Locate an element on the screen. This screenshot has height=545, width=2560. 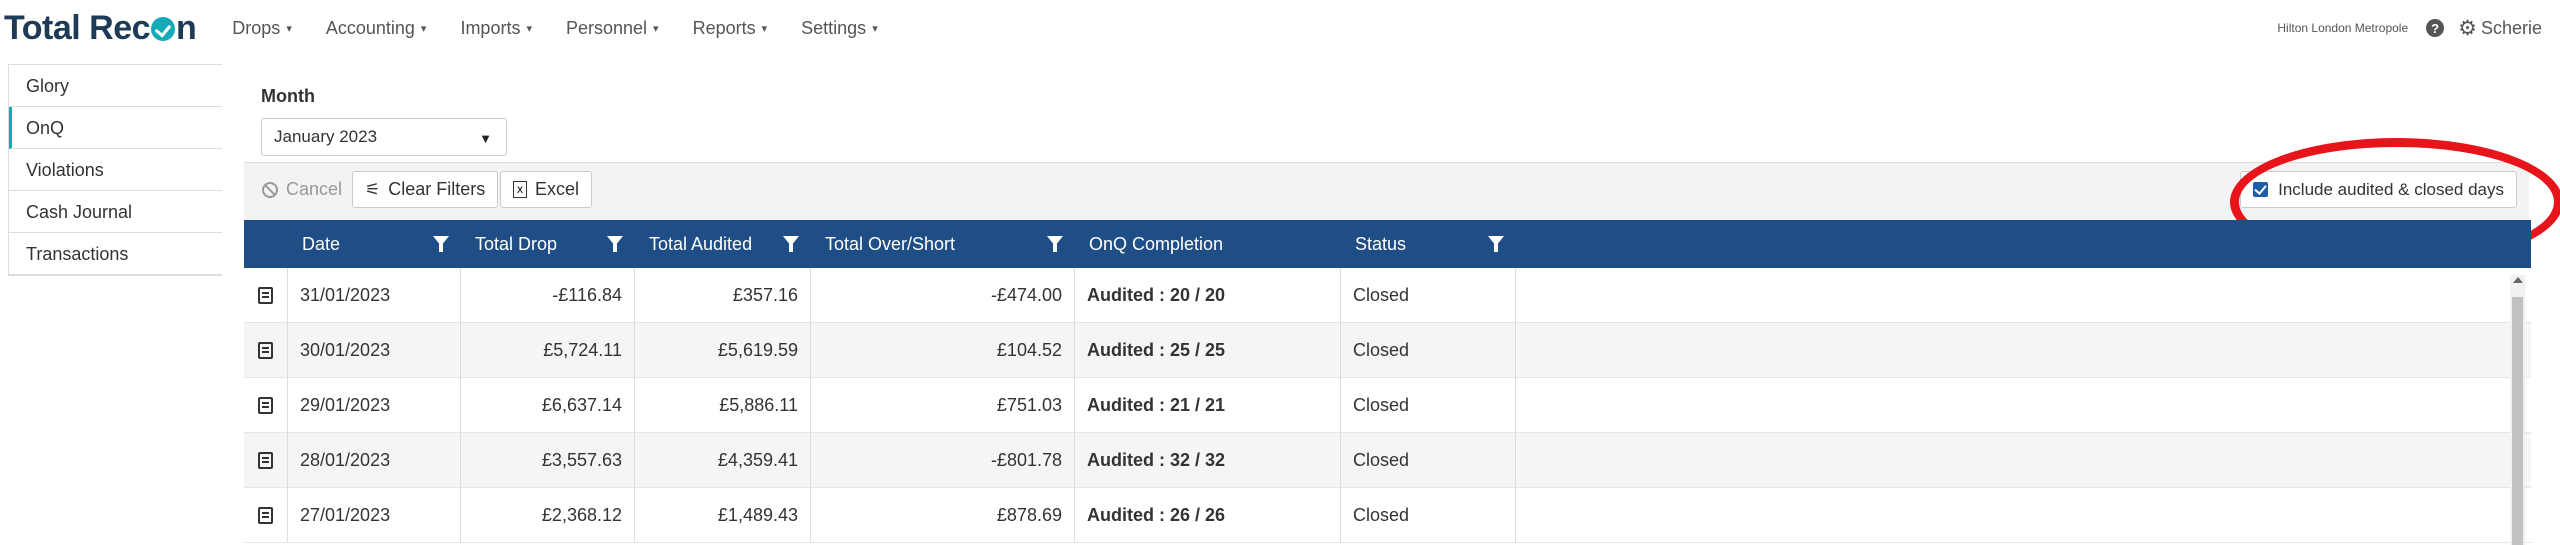
help-icon: ? is located at coordinates (2435, 28).